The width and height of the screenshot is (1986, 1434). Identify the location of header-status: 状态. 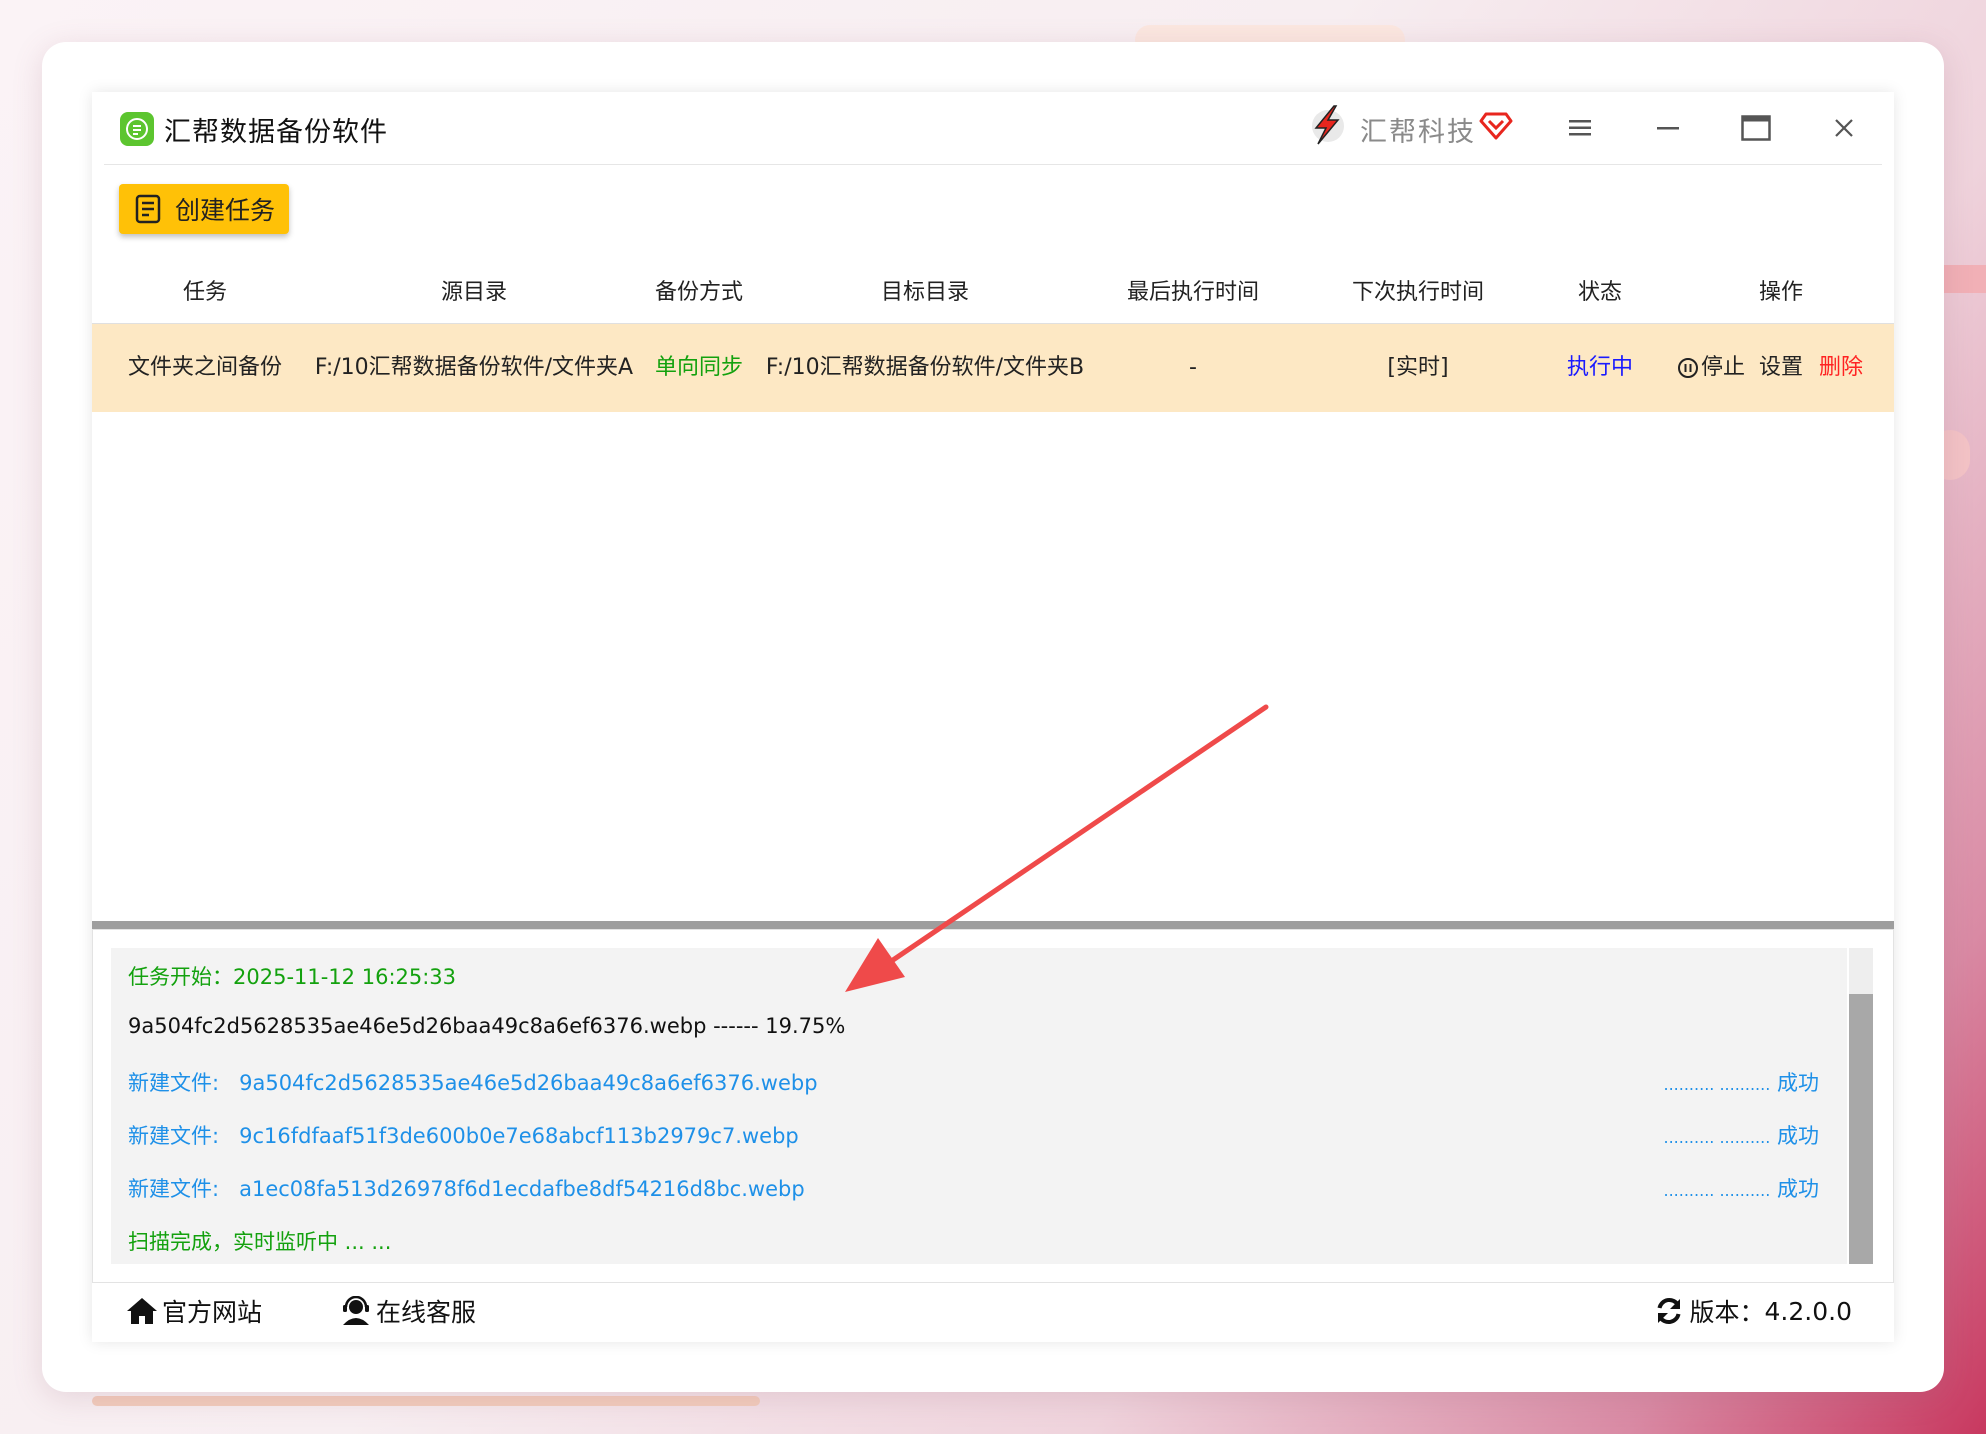
(1600, 292).